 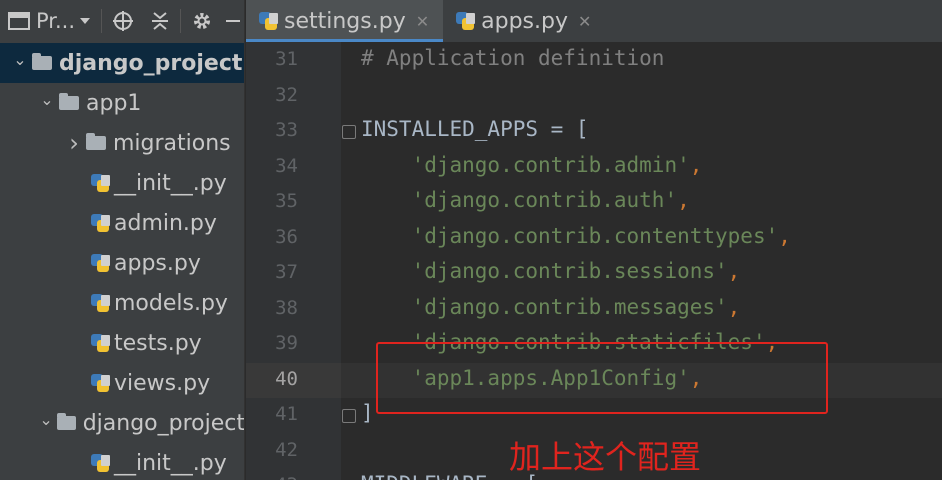 What do you see at coordinates (286, 236) in the screenshot?
I see `line-number: 36` at bounding box center [286, 236].